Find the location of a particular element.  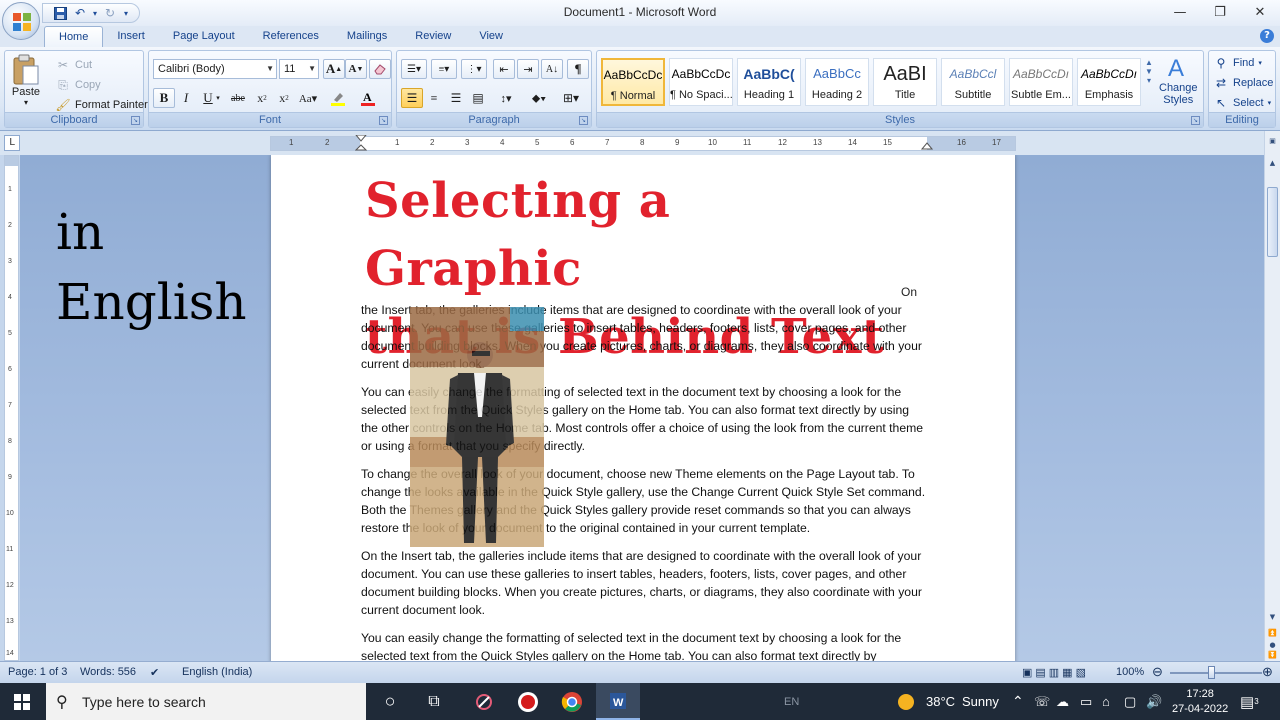

underline-dropdown-icon: ▾ is located at coordinates (218, 98).